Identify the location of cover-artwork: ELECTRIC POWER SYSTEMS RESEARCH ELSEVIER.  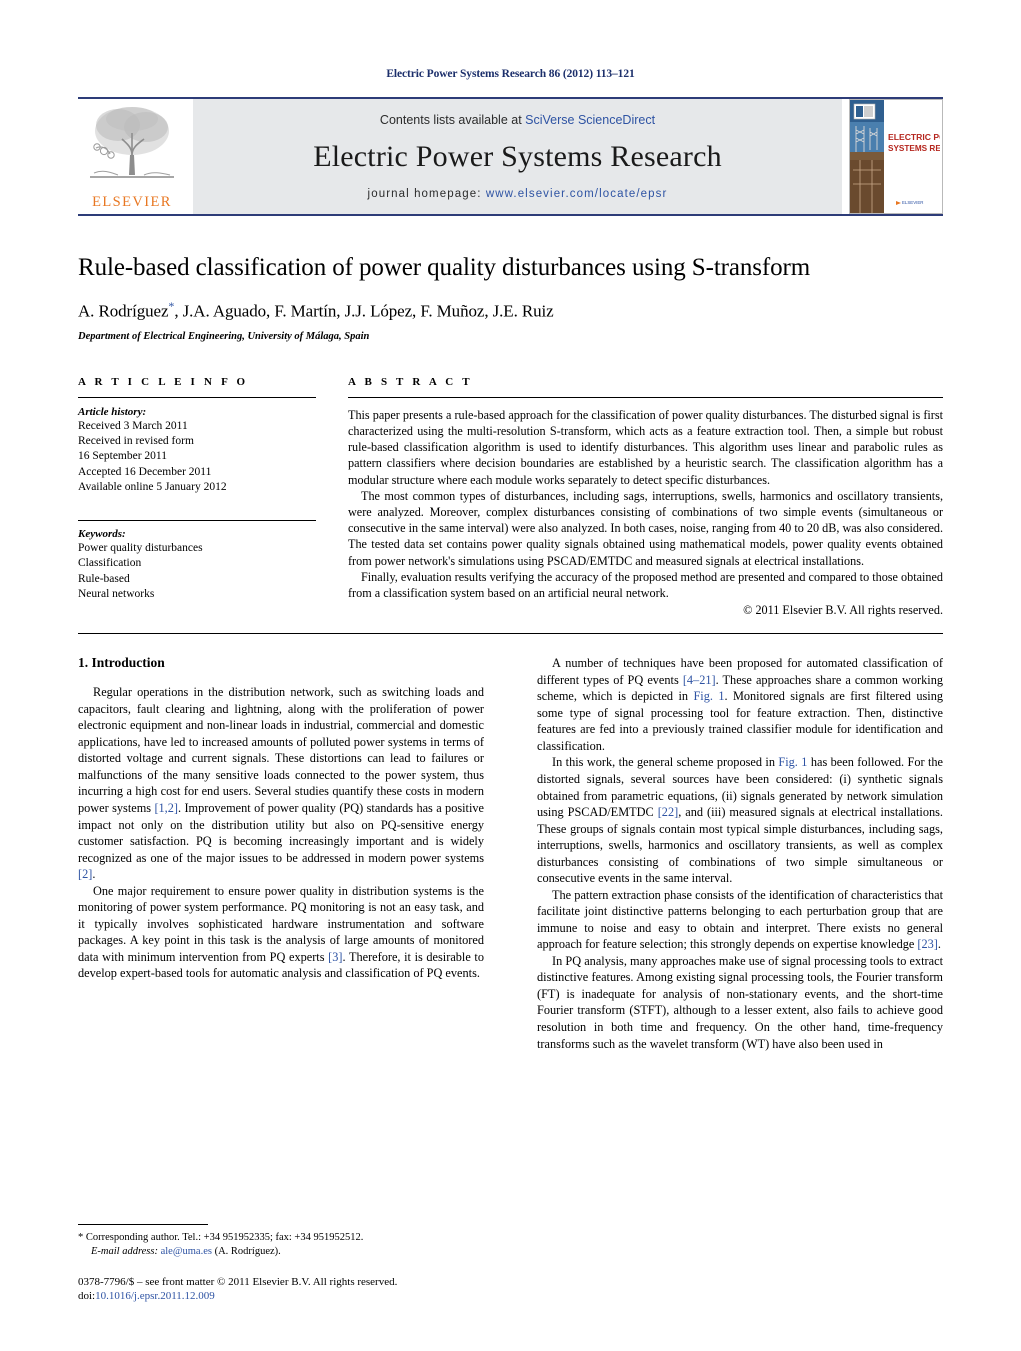
(896, 156).